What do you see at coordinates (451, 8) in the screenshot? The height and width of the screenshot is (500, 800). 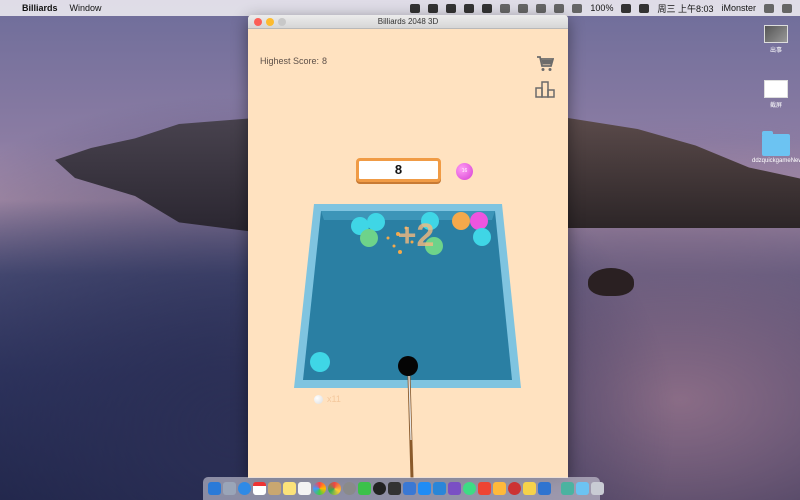 I see `wechat-status-icon` at bounding box center [451, 8].